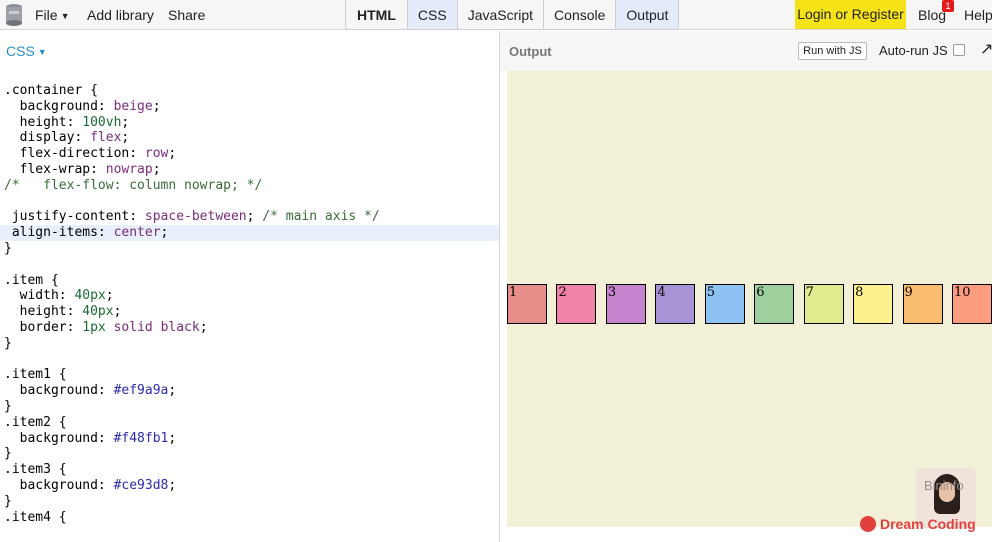  Describe the element at coordinates (133, 185) in the screenshot. I see `code-token: /* flex-flow: column nowrap; */` at that location.